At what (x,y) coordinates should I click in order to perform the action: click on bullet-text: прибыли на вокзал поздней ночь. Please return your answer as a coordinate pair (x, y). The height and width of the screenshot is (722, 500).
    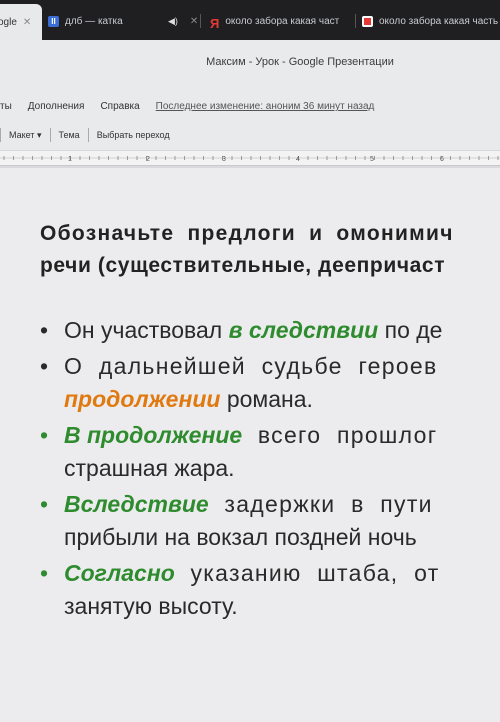
    Looking at the image, I should click on (240, 537).